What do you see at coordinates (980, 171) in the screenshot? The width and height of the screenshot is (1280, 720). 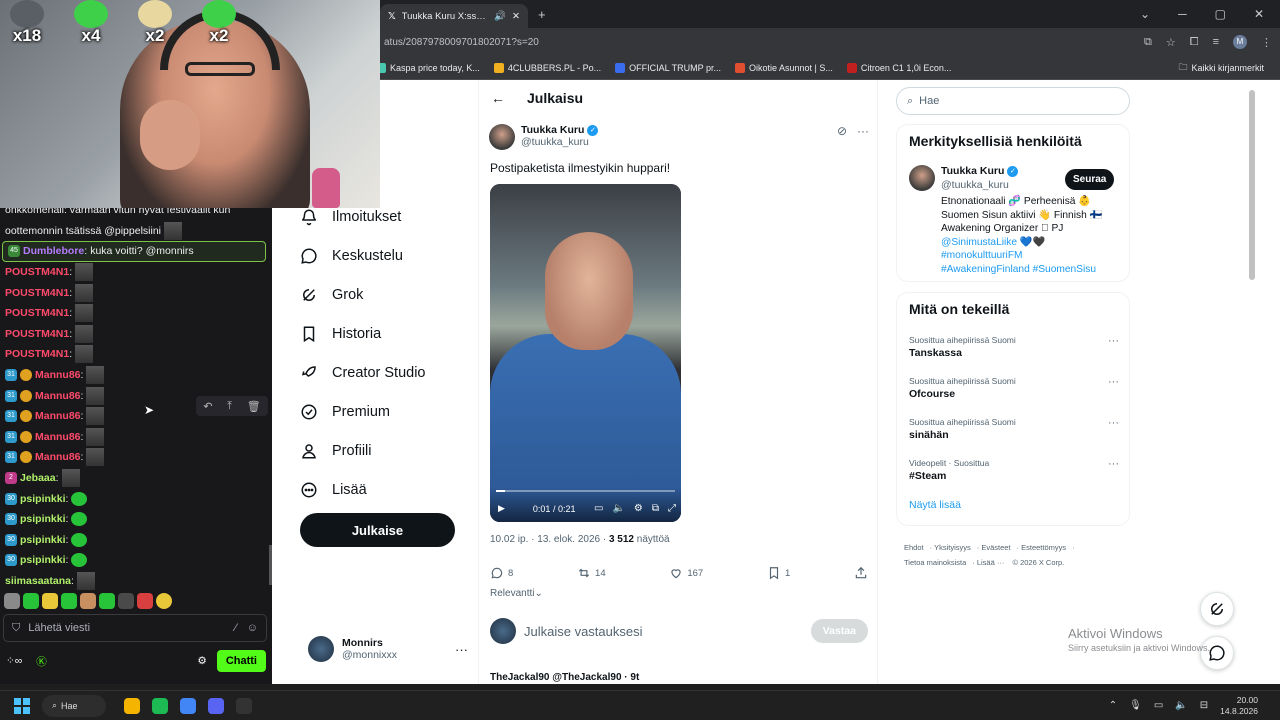 I see `rel-name-row: Tuukka Kuru ✓` at bounding box center [980, 171].